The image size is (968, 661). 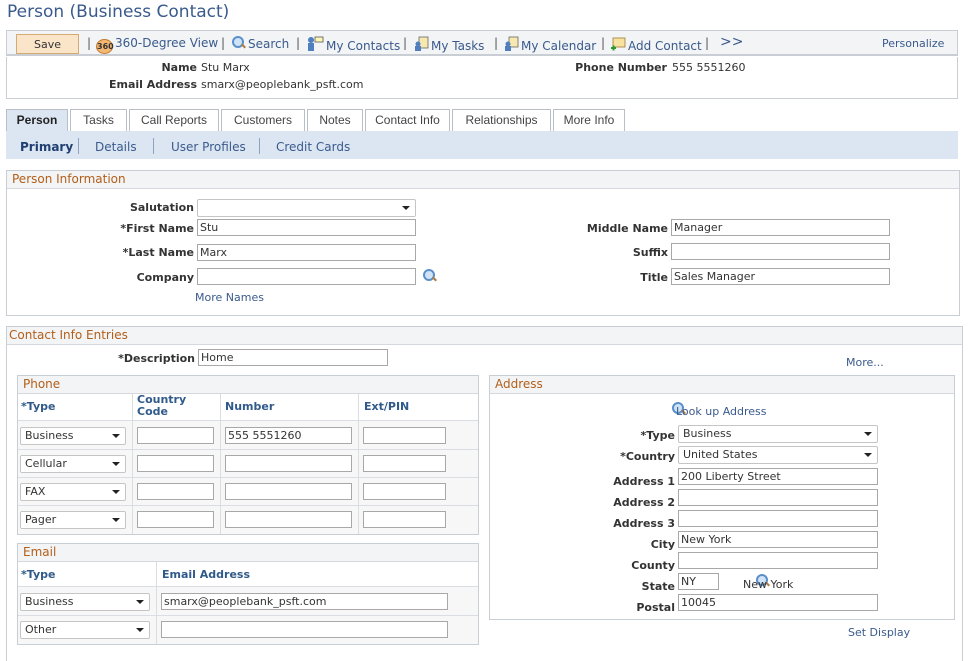 I want to click on phone-row-4-country-code, so click(x=175, y=519).